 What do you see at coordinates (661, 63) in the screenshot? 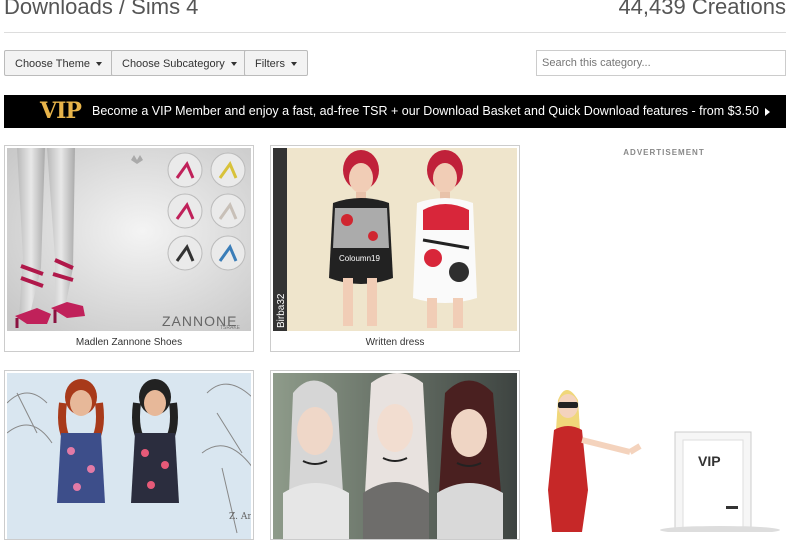
I see `category-search-input` at bounding box center [661, 63].